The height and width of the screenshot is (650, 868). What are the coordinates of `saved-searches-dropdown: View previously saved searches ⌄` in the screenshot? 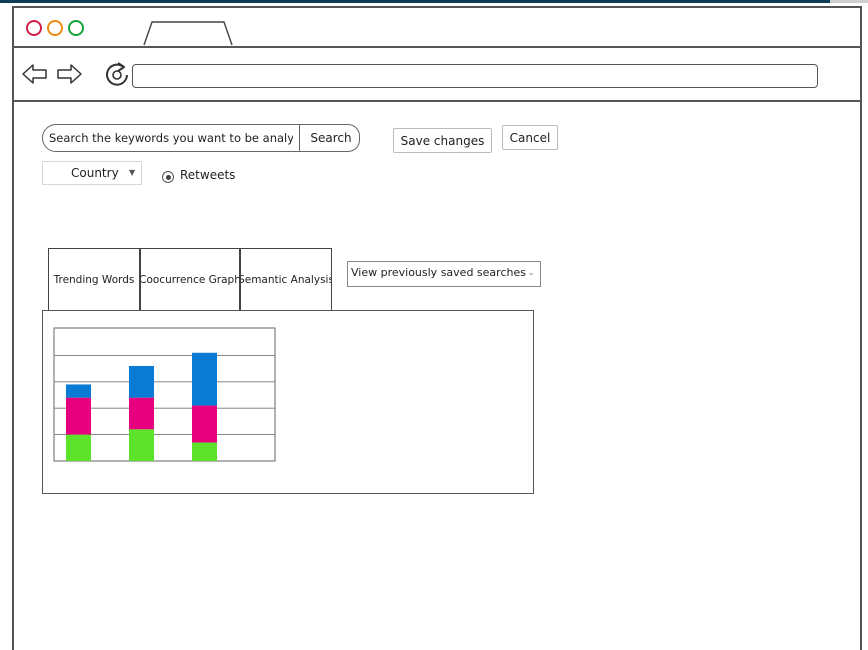 It's located at (444, 274).